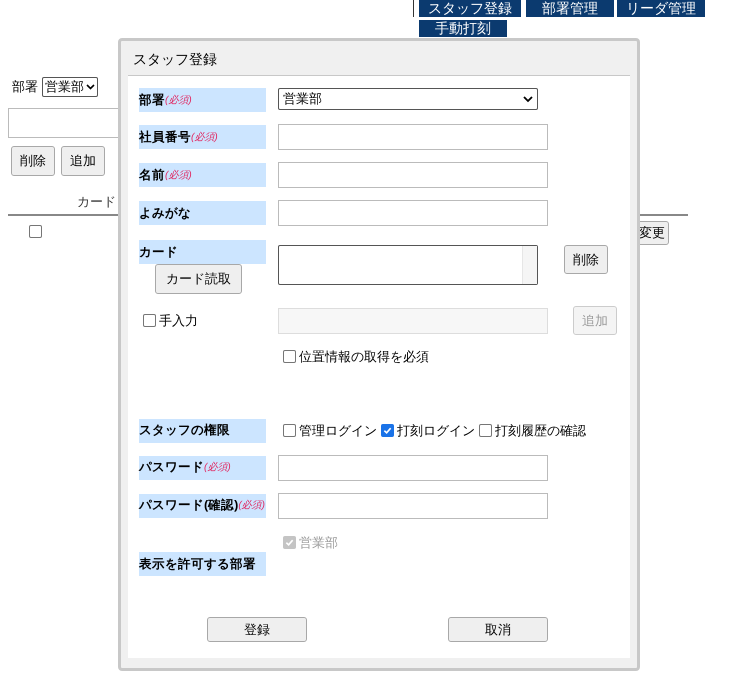 The image size is (754, 699). Describe the element at coordinates (175, 59) in the screenshot. I see `dialog-title: スタッフ登録` at that location.